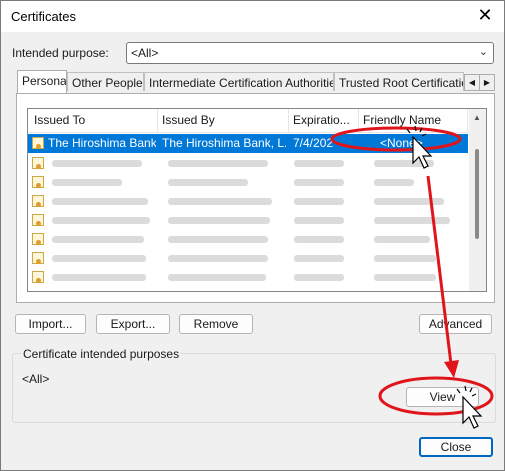 The image size is (505, 471). Describe the element at coordinates (60, 53) in the screenshot. I see `intended-purpose-label: Intended purpose:` at that location.